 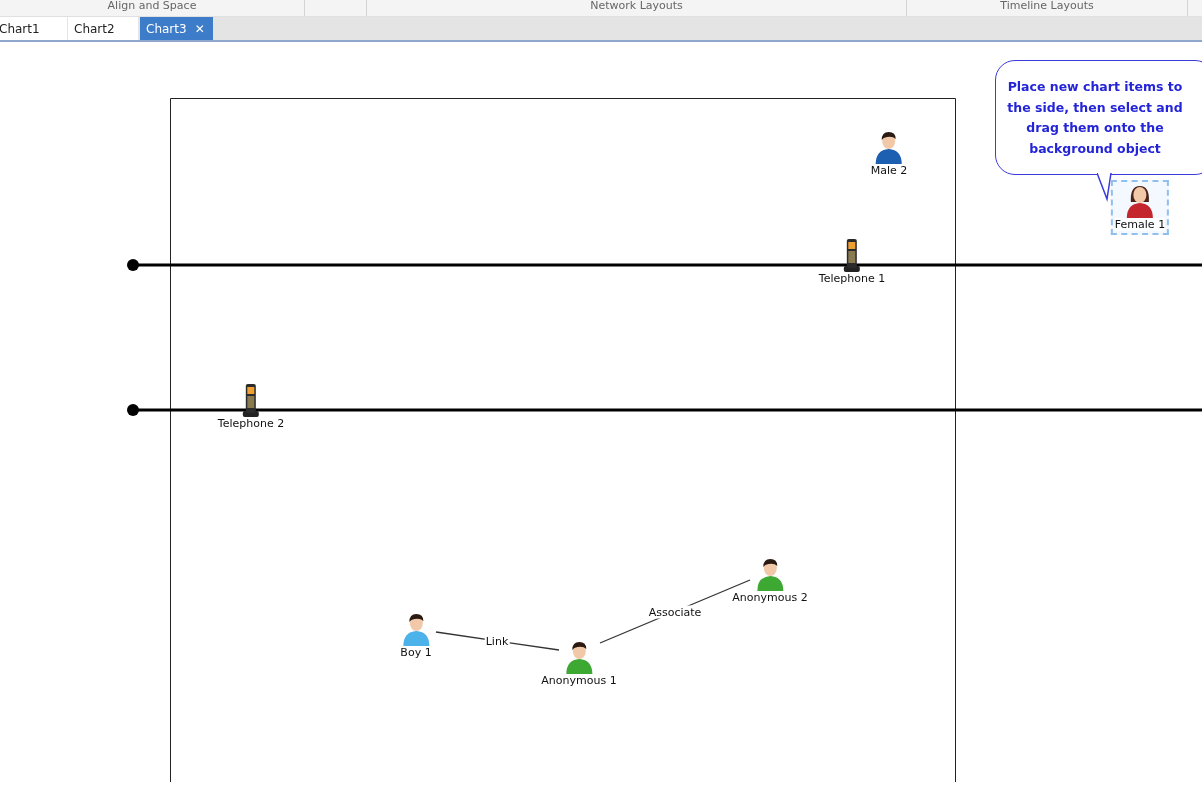 I want to click on woman-icon, so click(x=1140, y=201).